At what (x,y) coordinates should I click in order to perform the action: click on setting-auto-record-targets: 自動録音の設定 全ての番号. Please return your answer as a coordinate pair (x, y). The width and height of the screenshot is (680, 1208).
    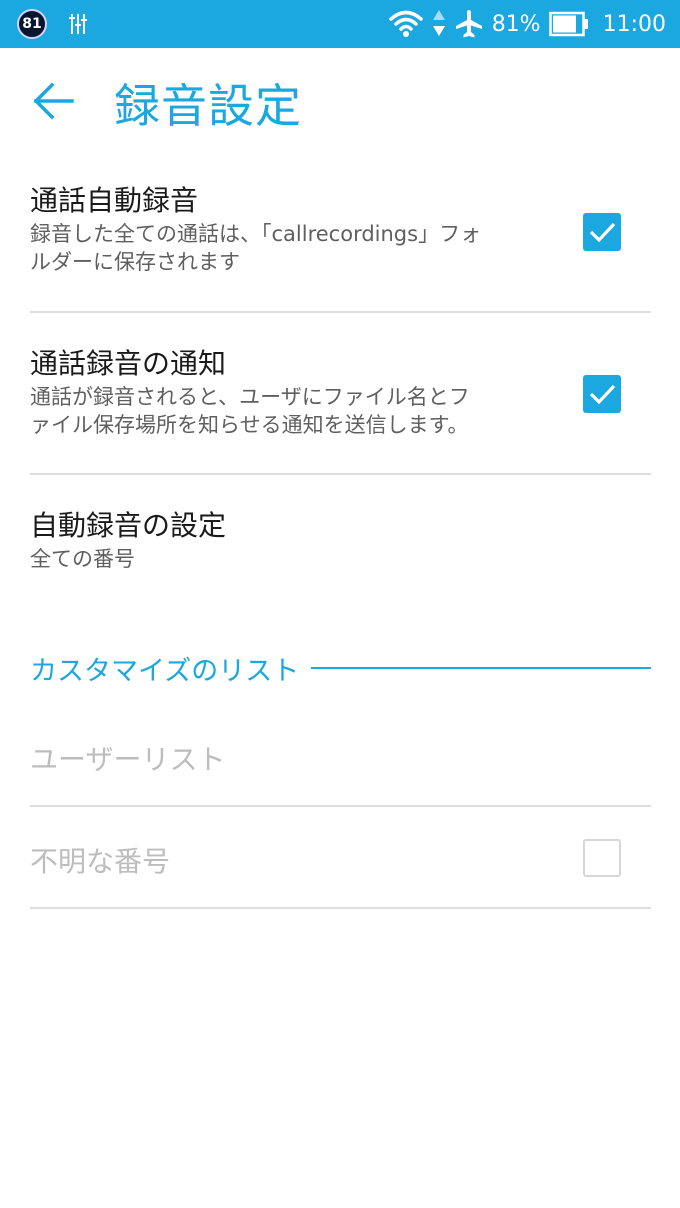
    Looking at the image, I should click on (340, 541).